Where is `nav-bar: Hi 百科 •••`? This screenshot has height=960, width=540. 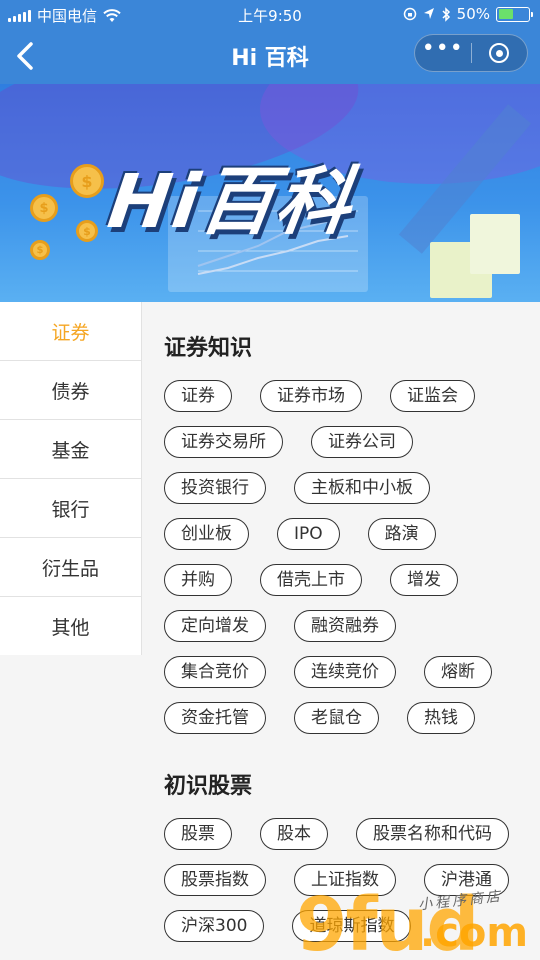 nav-bar: Hi 百科 ••• is located at coordinates (270, 56).